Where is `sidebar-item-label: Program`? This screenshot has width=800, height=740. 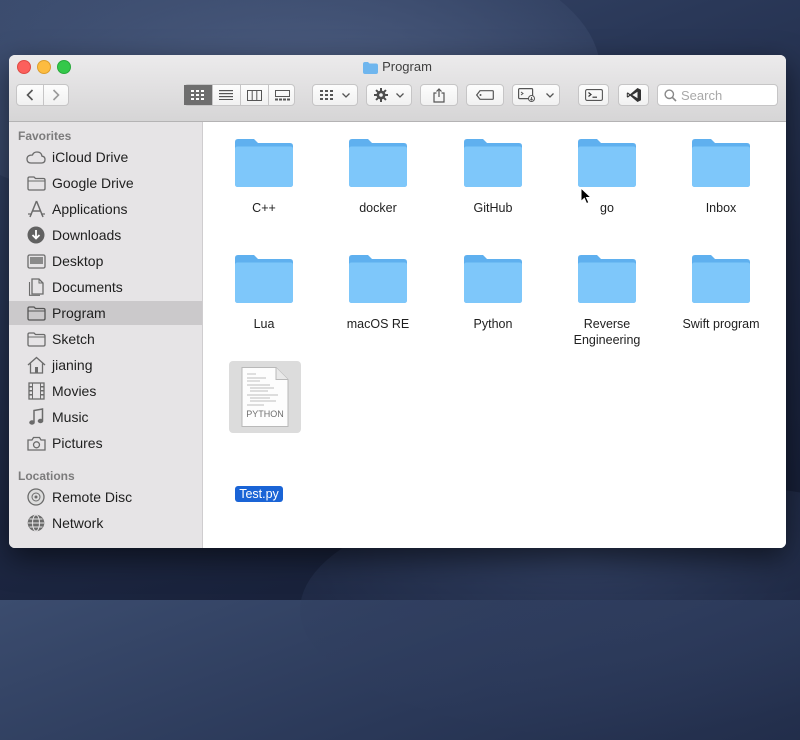 sidebar-item-label: Program is located at coordinates (79, 313).